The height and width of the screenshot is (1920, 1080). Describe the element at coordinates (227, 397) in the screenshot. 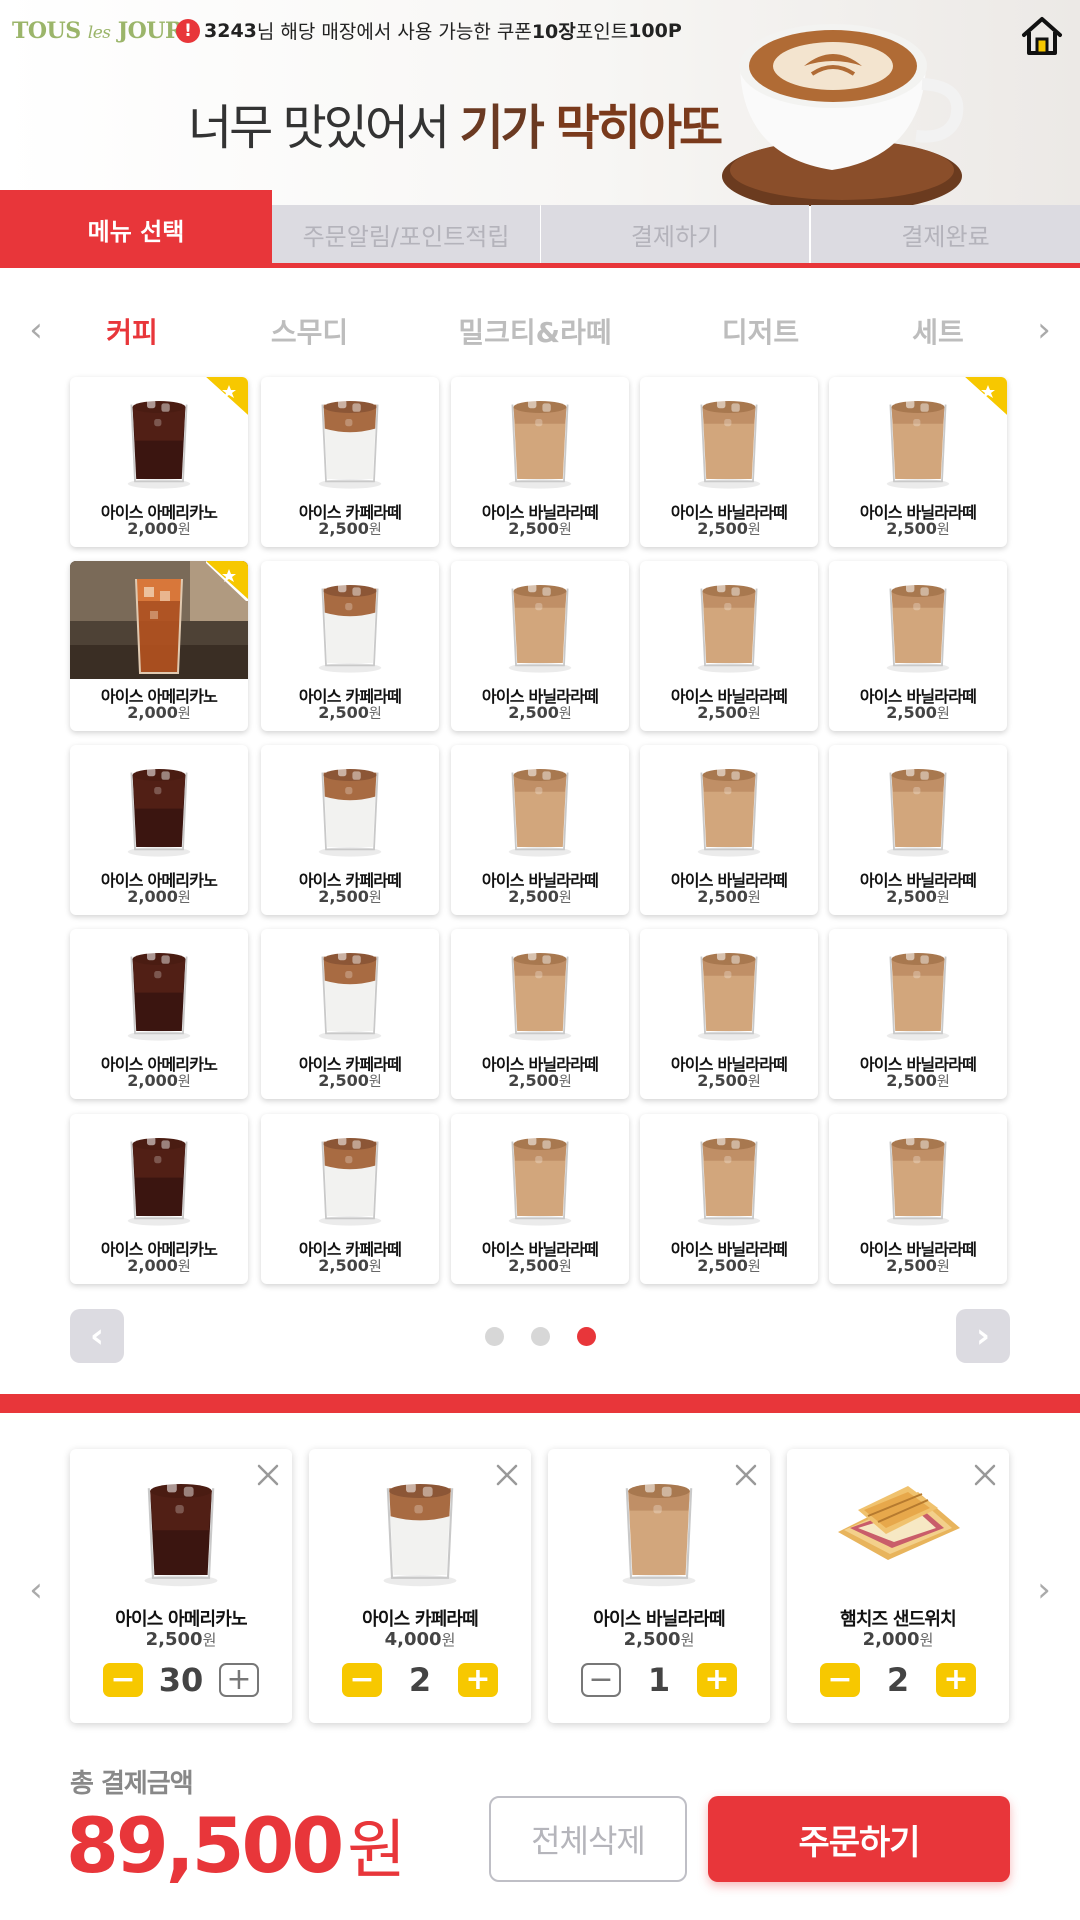

I see `star-badge-icon` at that location.